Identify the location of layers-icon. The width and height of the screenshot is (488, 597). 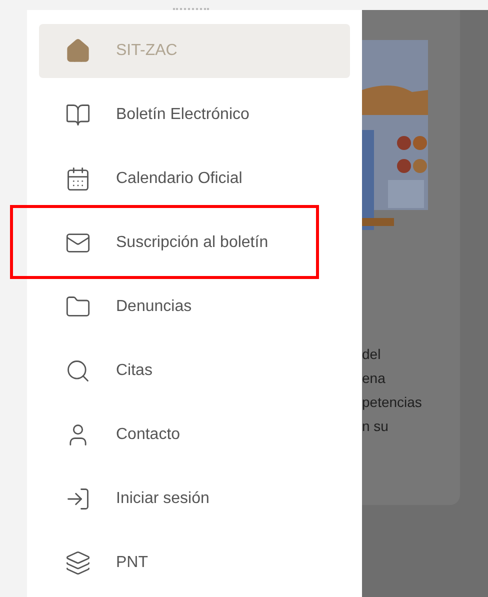
(77, 563).